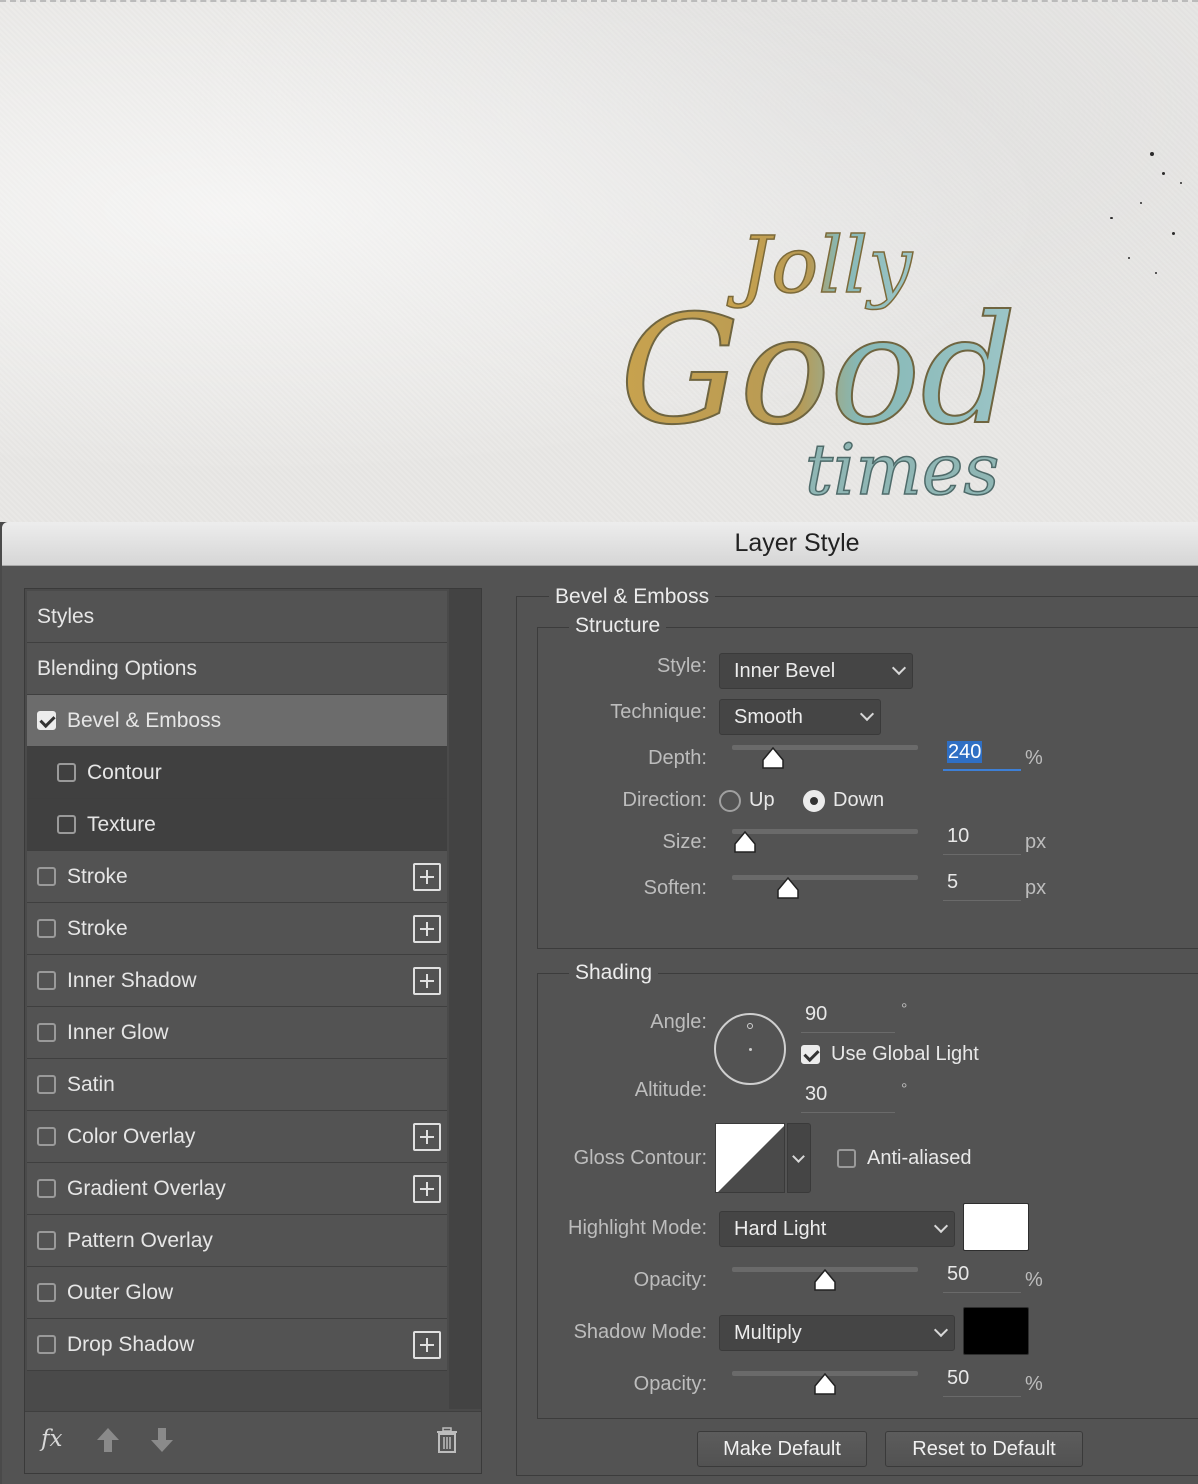  I want to click on altitude-input: 30, so click(848, 1098).